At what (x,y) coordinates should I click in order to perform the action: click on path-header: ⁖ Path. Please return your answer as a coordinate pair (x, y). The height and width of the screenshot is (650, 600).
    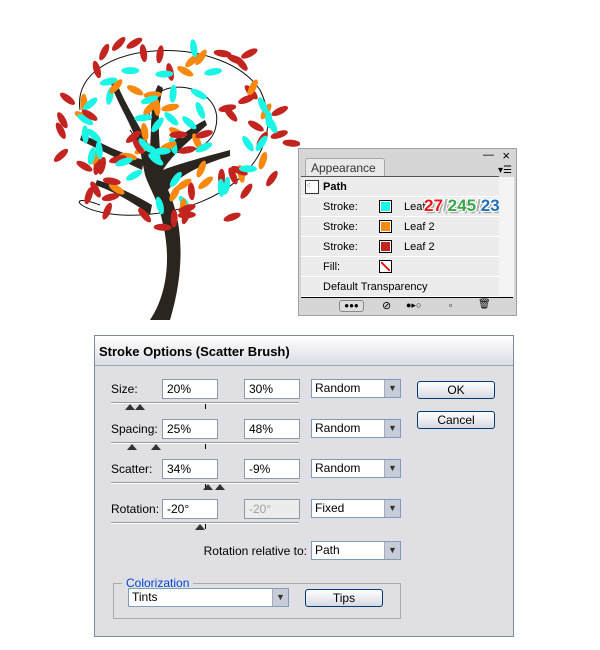
    Looking at the image, I should click on (400, 187).